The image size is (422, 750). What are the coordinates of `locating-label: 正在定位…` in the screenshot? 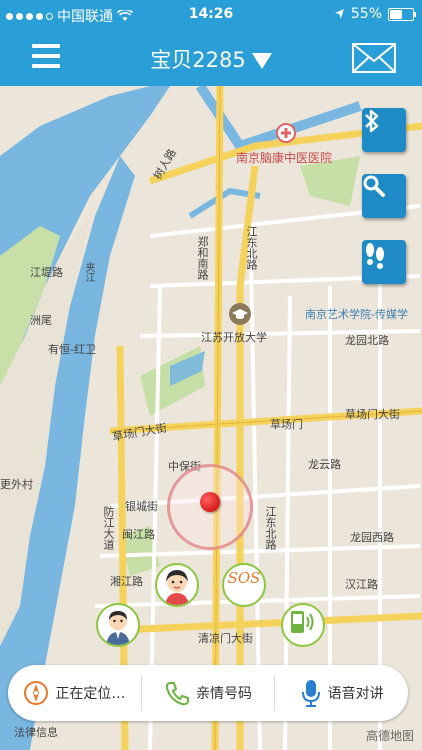 It's located at (90, 694).